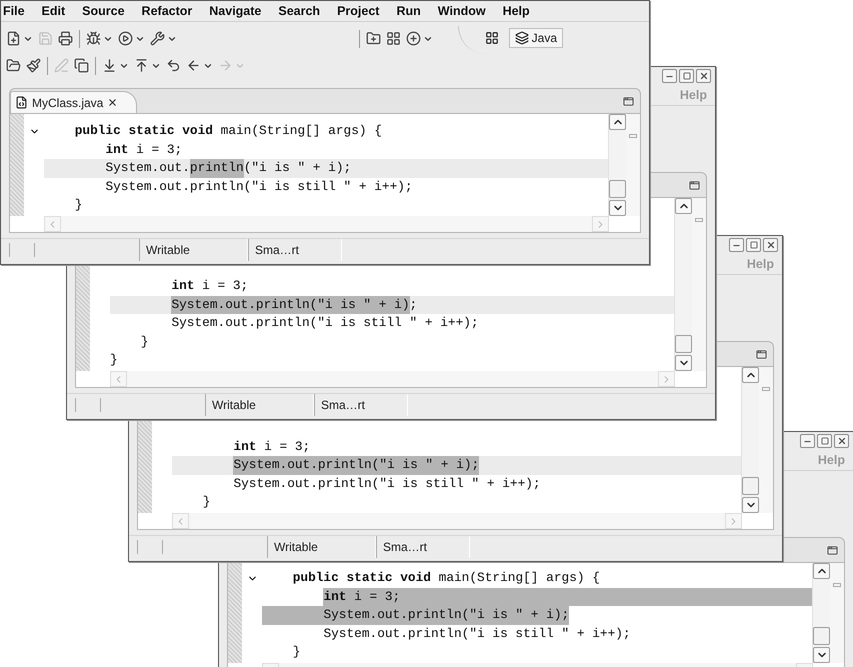 The width and height of the screenshot is (853, 667). I want to click on menu-item: Window, so click(462, 11).